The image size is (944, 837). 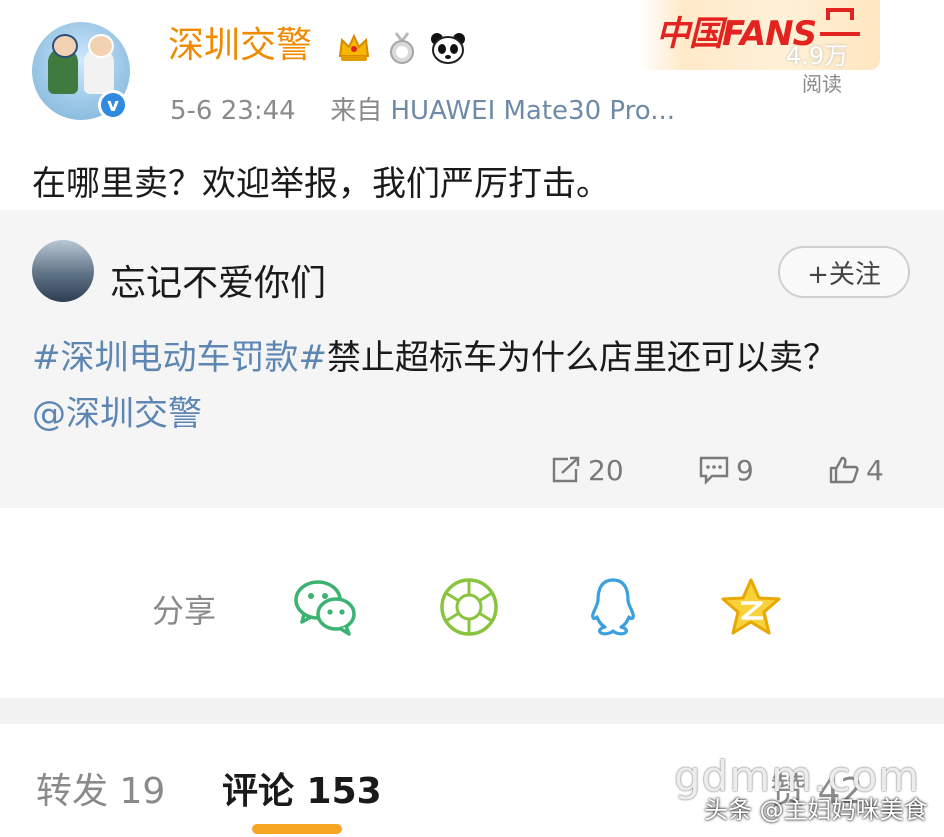 I want to click on medal-icon, so click(x=402, y=48).